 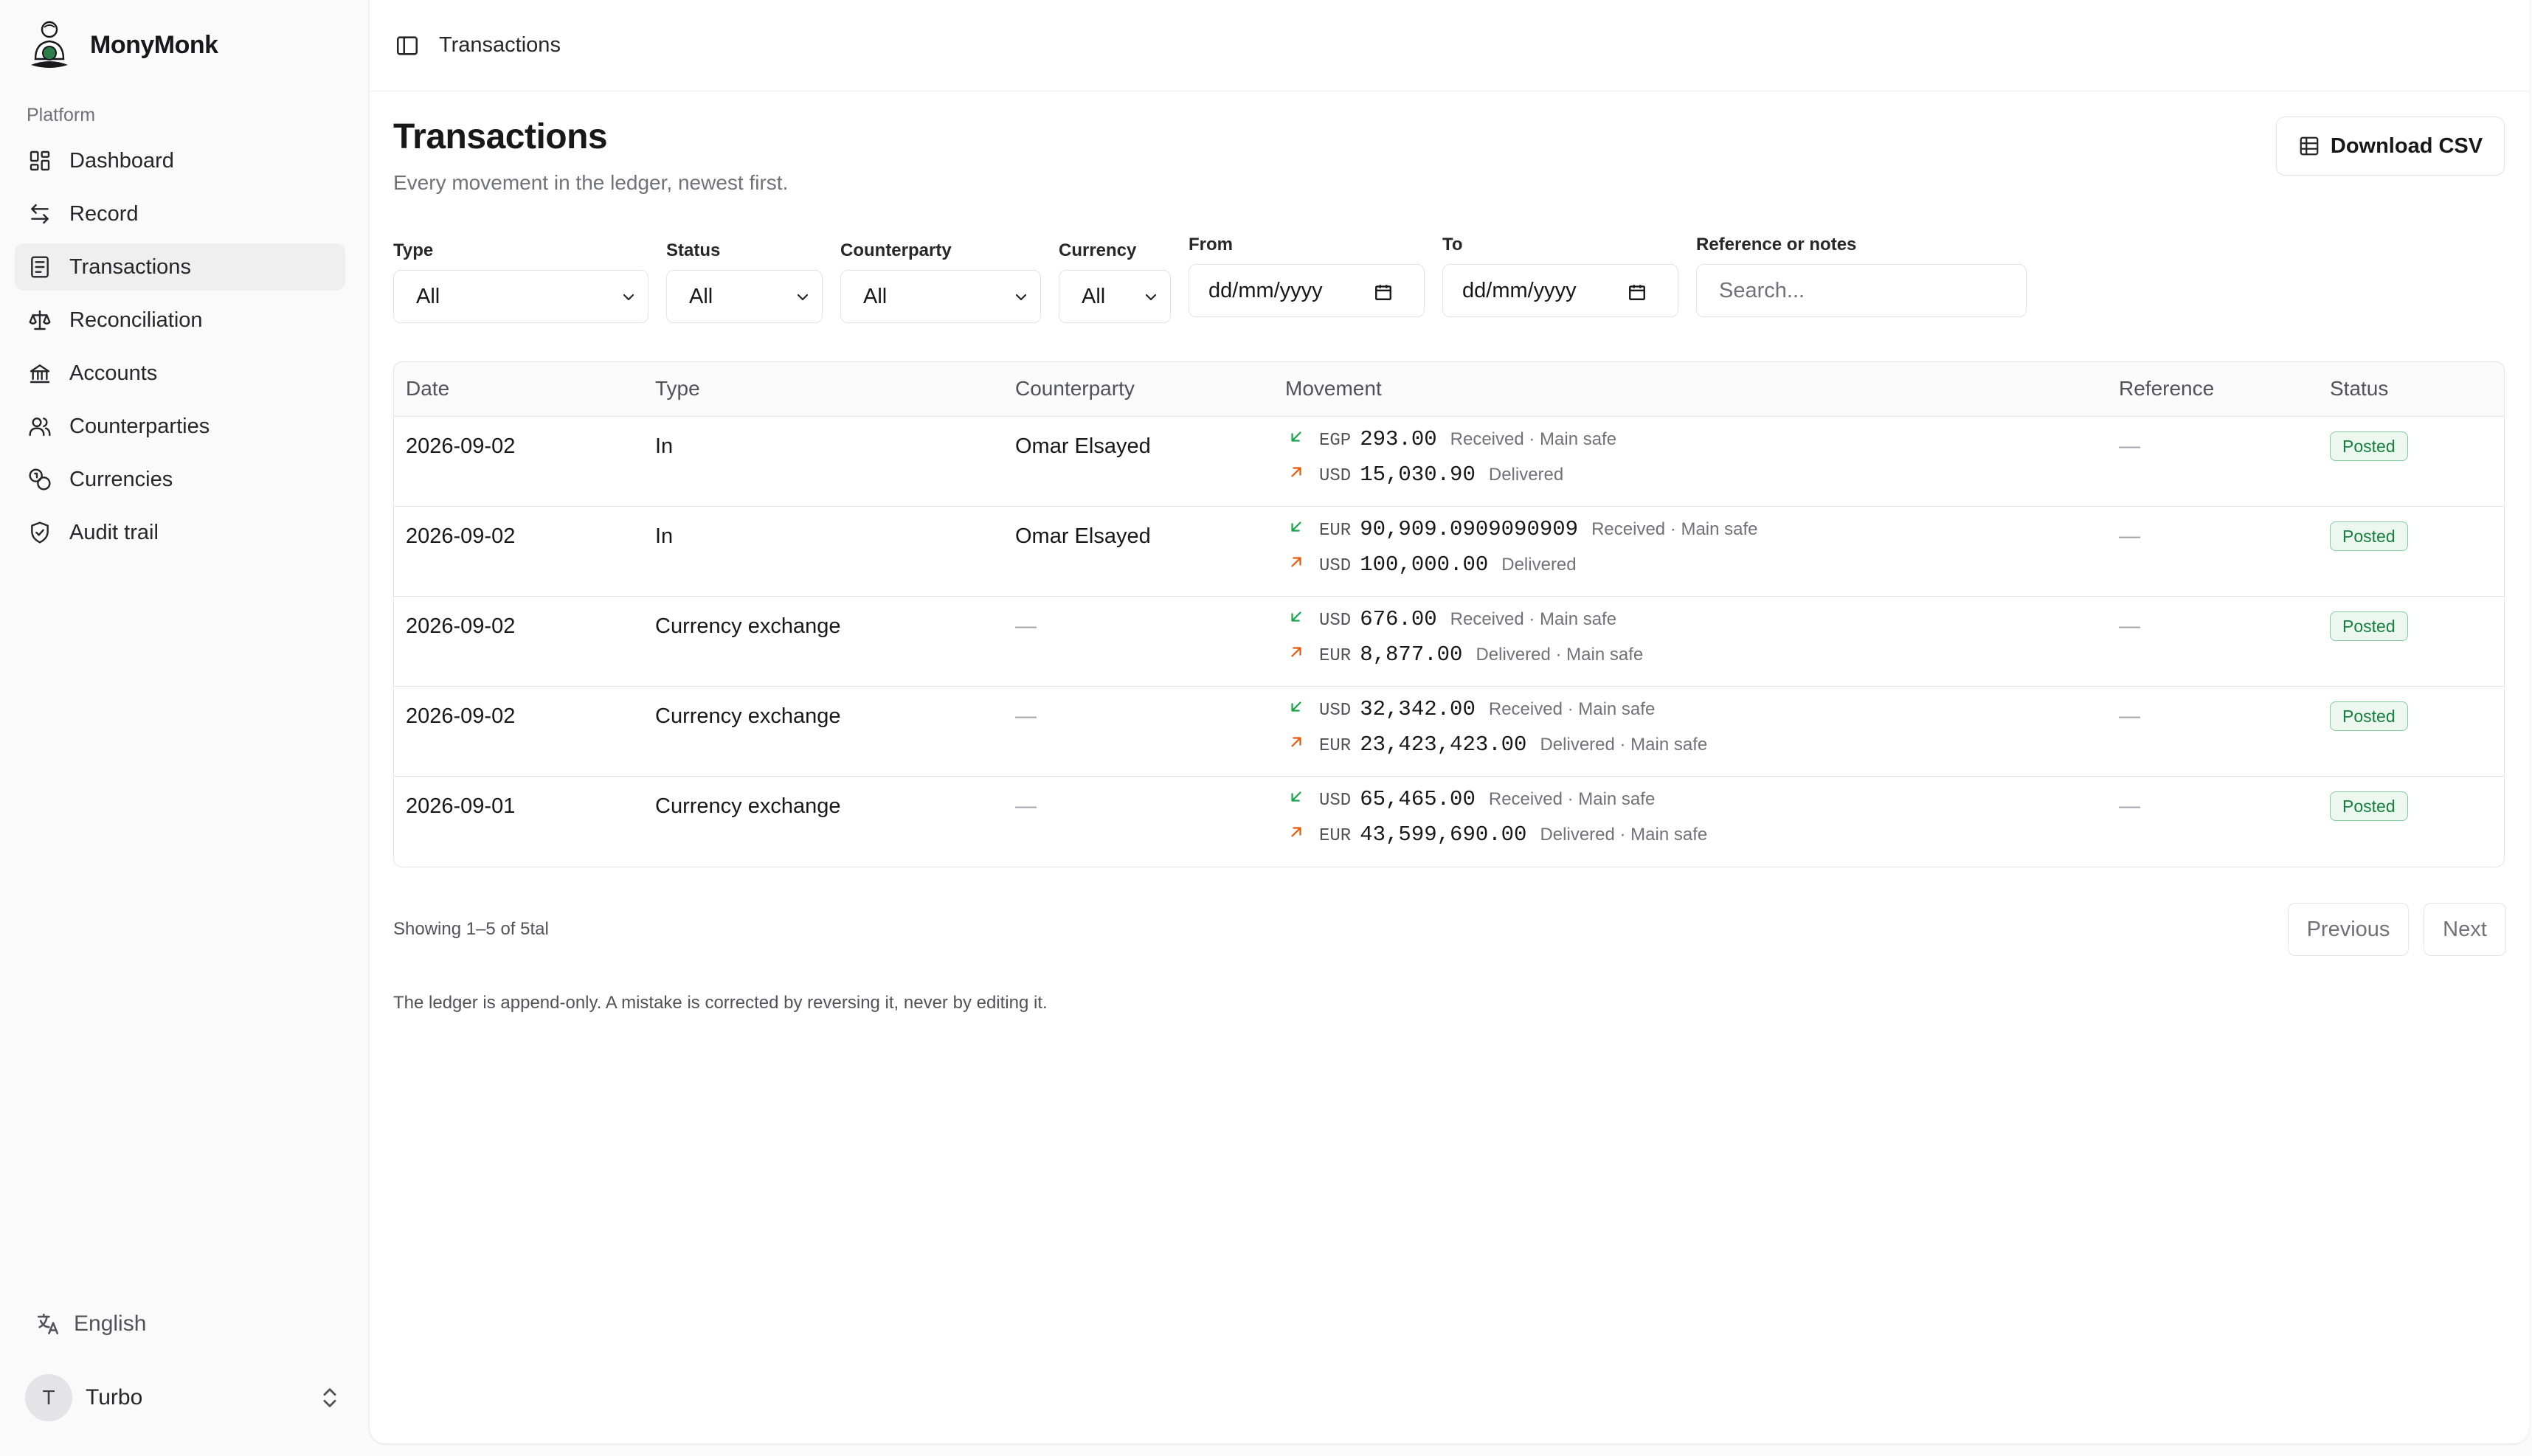 What do you see at coordinates (49, 1397) in the screenshot?
I see `avatar: T` at bounding box center [49, 1397].